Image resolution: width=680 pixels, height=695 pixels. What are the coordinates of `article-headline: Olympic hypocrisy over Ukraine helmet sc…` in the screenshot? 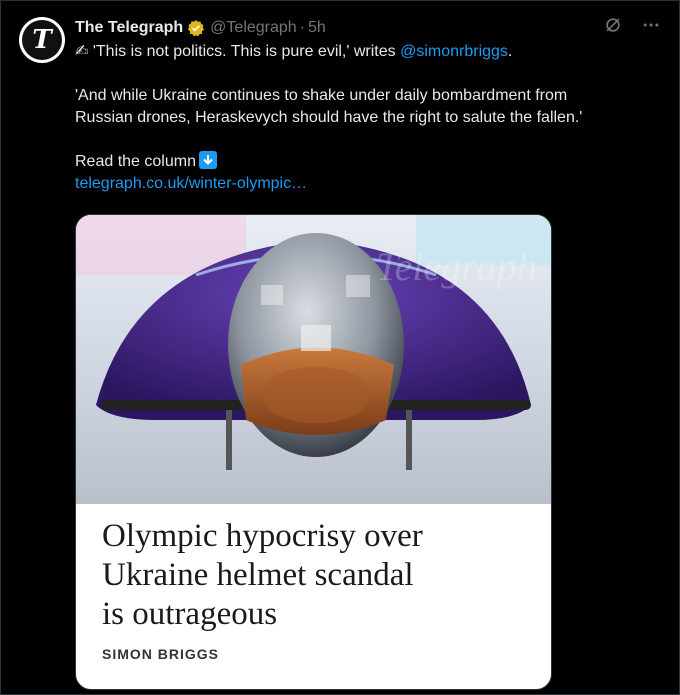 It's located at (317, 575).